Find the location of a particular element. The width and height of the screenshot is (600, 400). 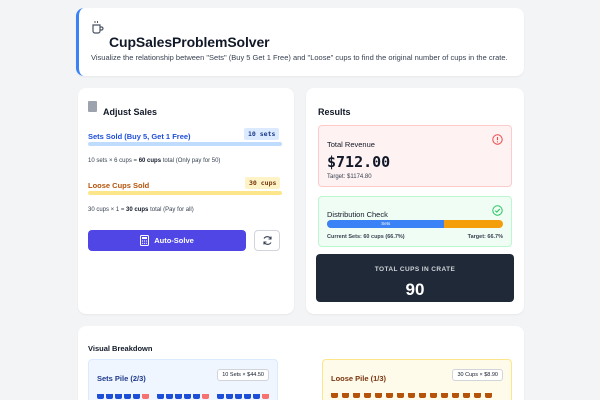

sets-share-fill: Sets is located at coordinates (386, 224).